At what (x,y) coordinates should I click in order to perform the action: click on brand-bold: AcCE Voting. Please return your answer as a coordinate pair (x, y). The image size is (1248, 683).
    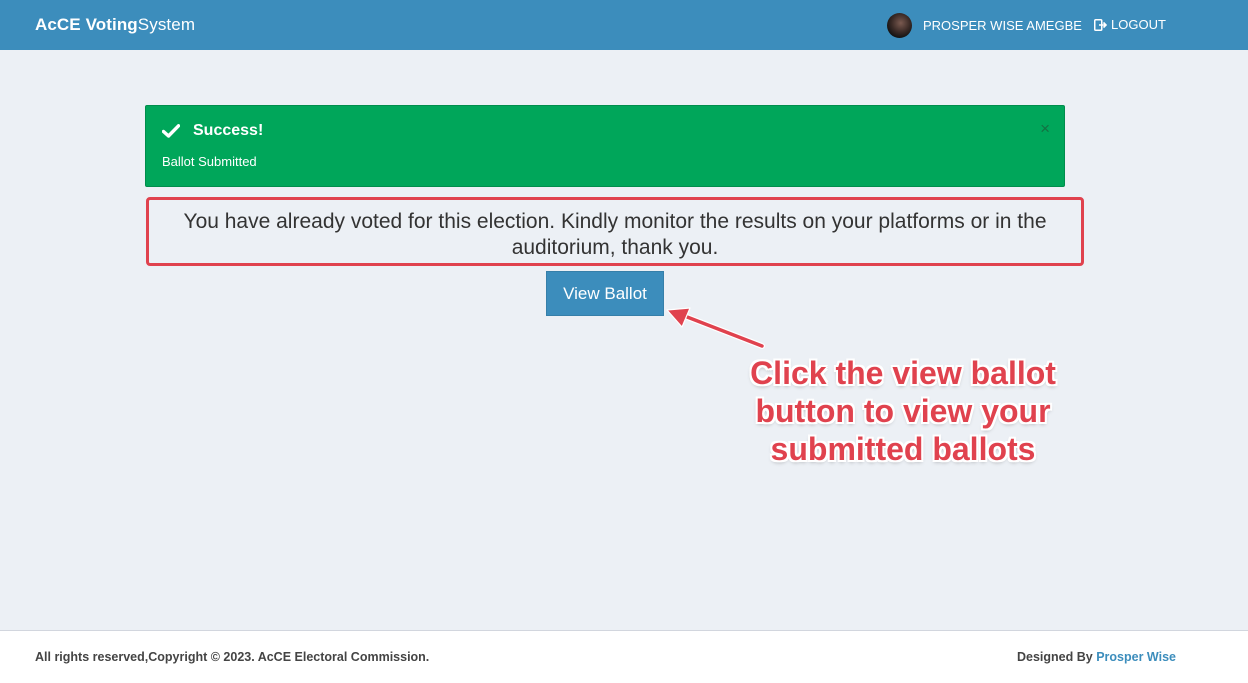
    Looking at the image, I should click on (86, 24).